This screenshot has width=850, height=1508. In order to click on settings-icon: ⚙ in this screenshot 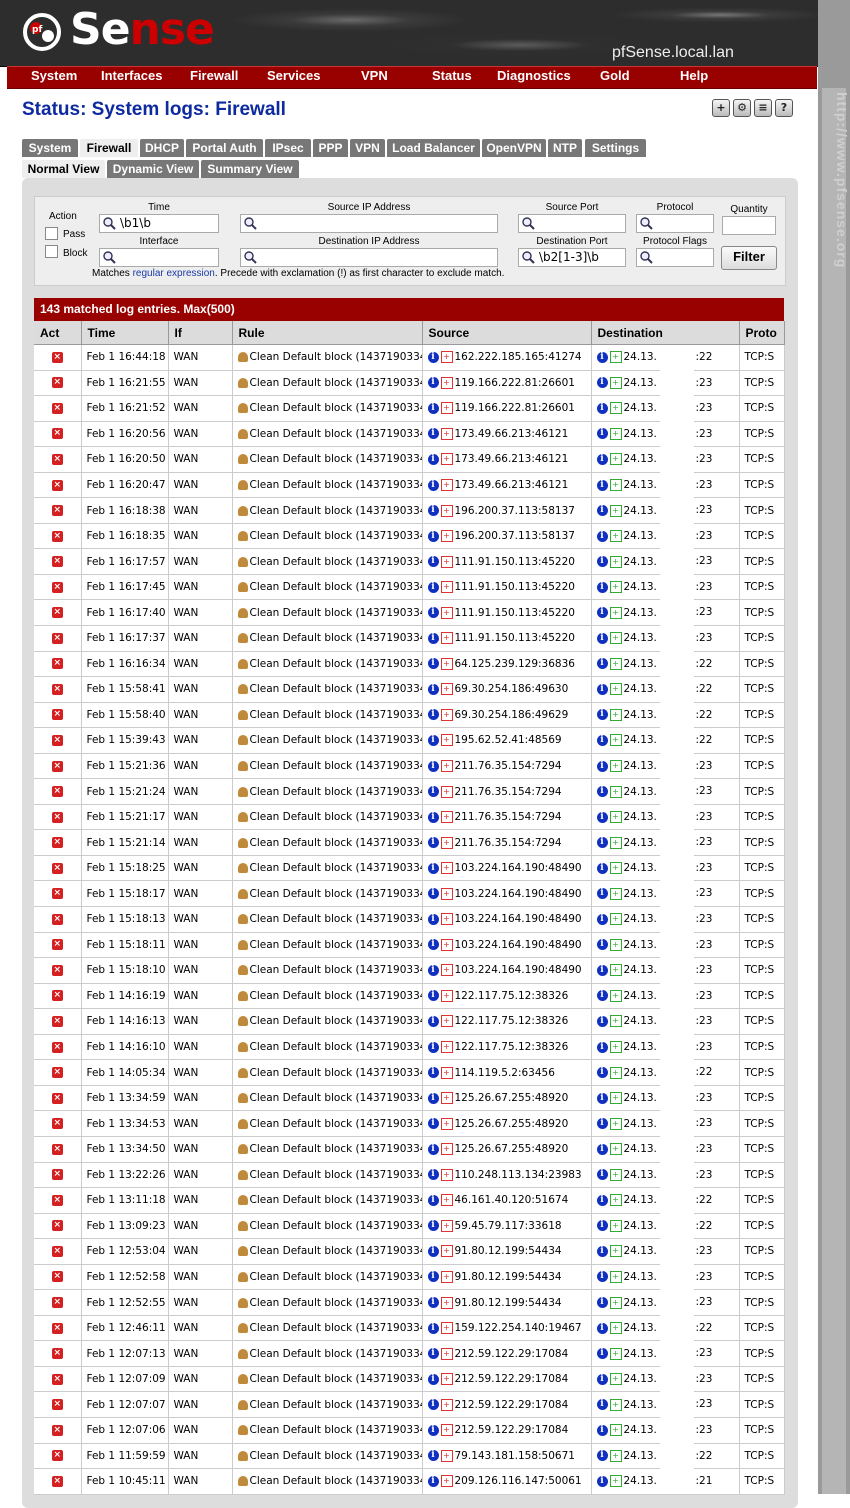, I will do `click(742, 108)`.